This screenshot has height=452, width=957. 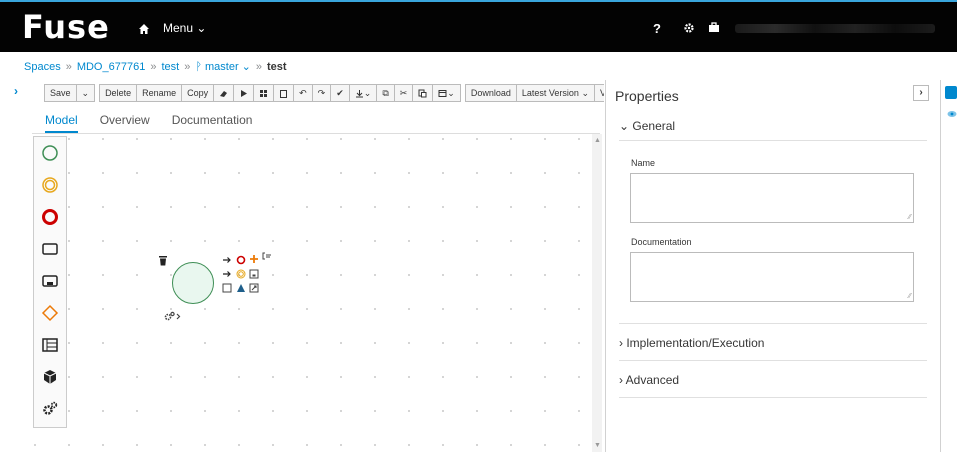 I want to click on shape-palette, so click(x=50, y=282).